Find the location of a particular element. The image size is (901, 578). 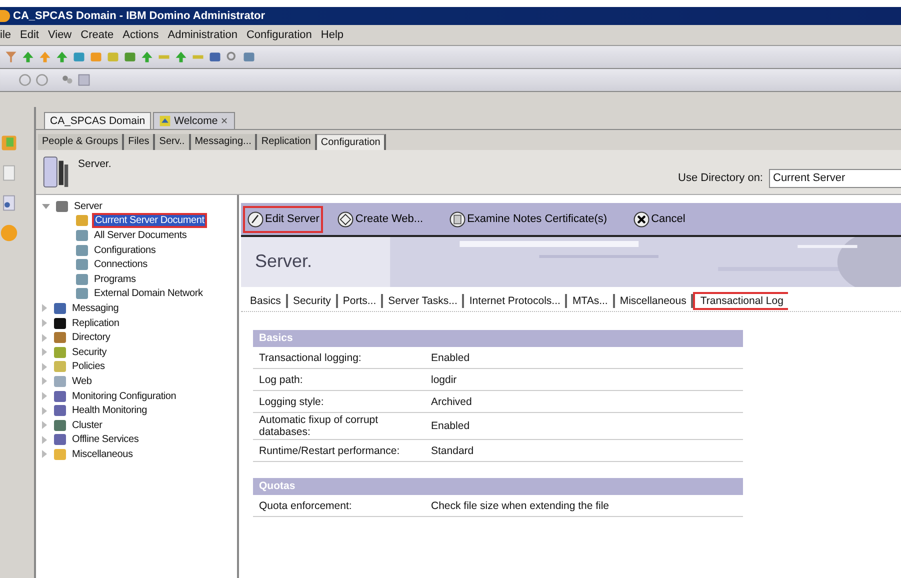

action-button: Cancel is located at coordinates (659, 219).